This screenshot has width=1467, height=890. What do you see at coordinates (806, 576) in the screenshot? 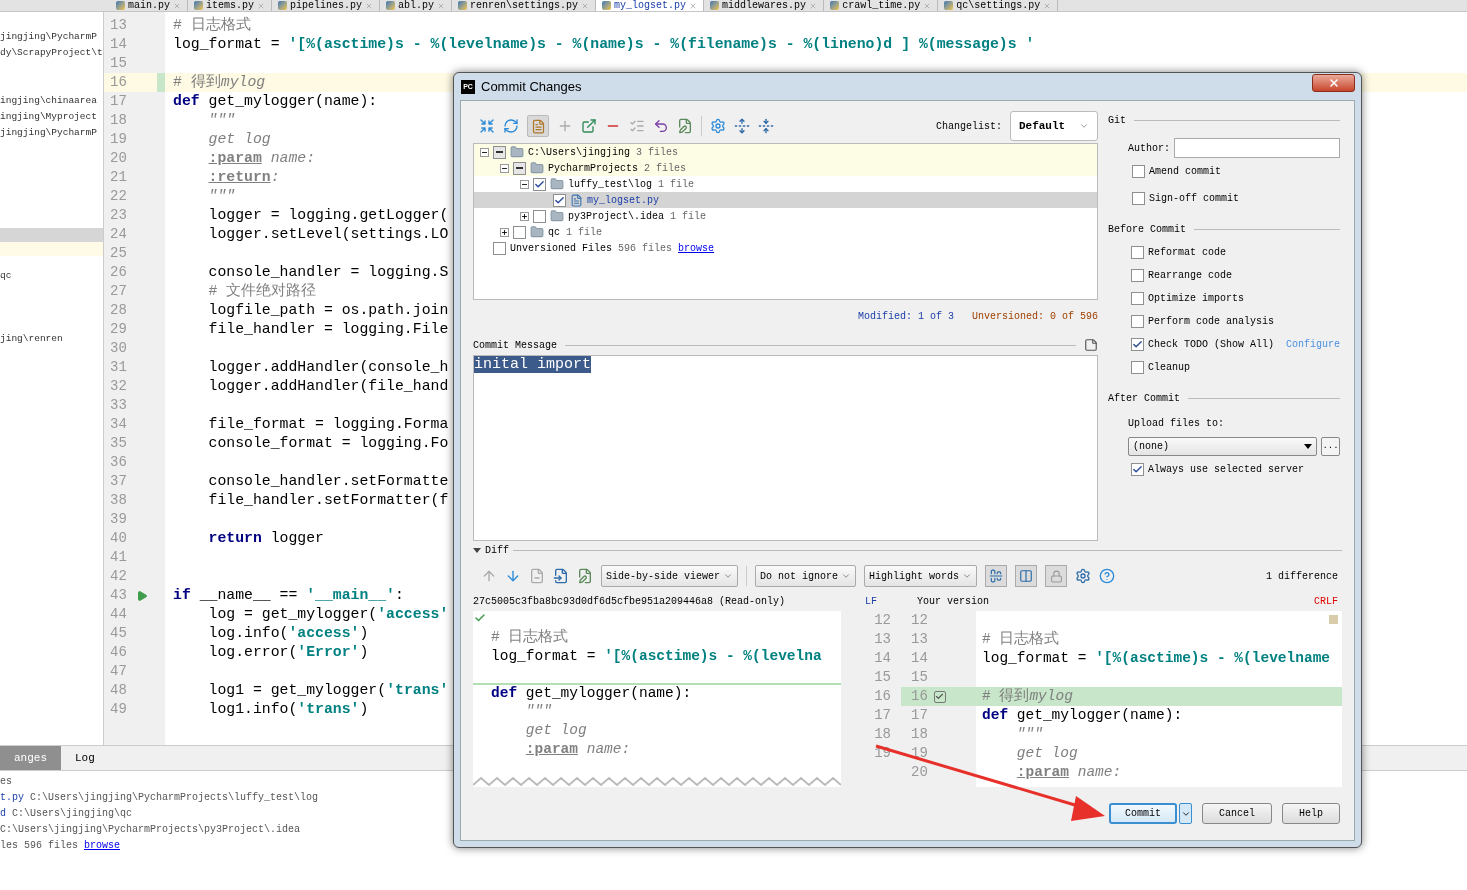
I see `ignore-dropdown: Do not ignore` at bounding box center [806, 576].